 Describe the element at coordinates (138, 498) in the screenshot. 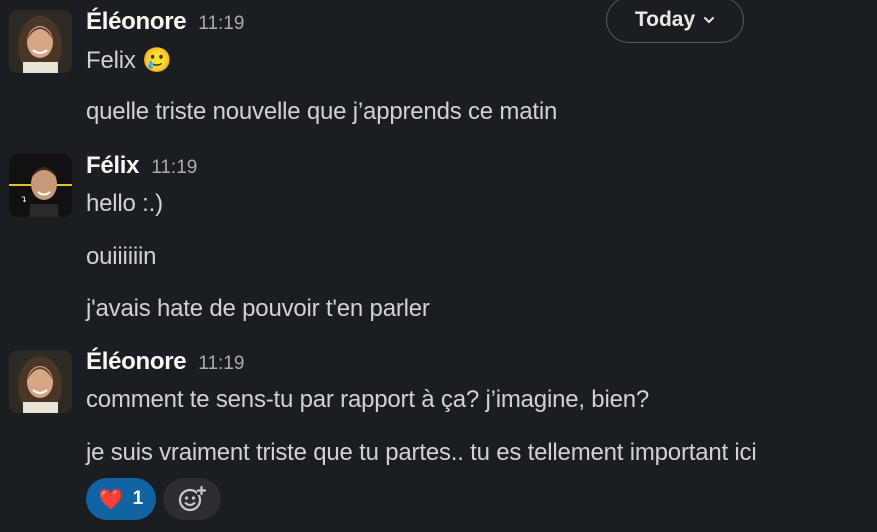

I see `reaction-count: 1` at that location.